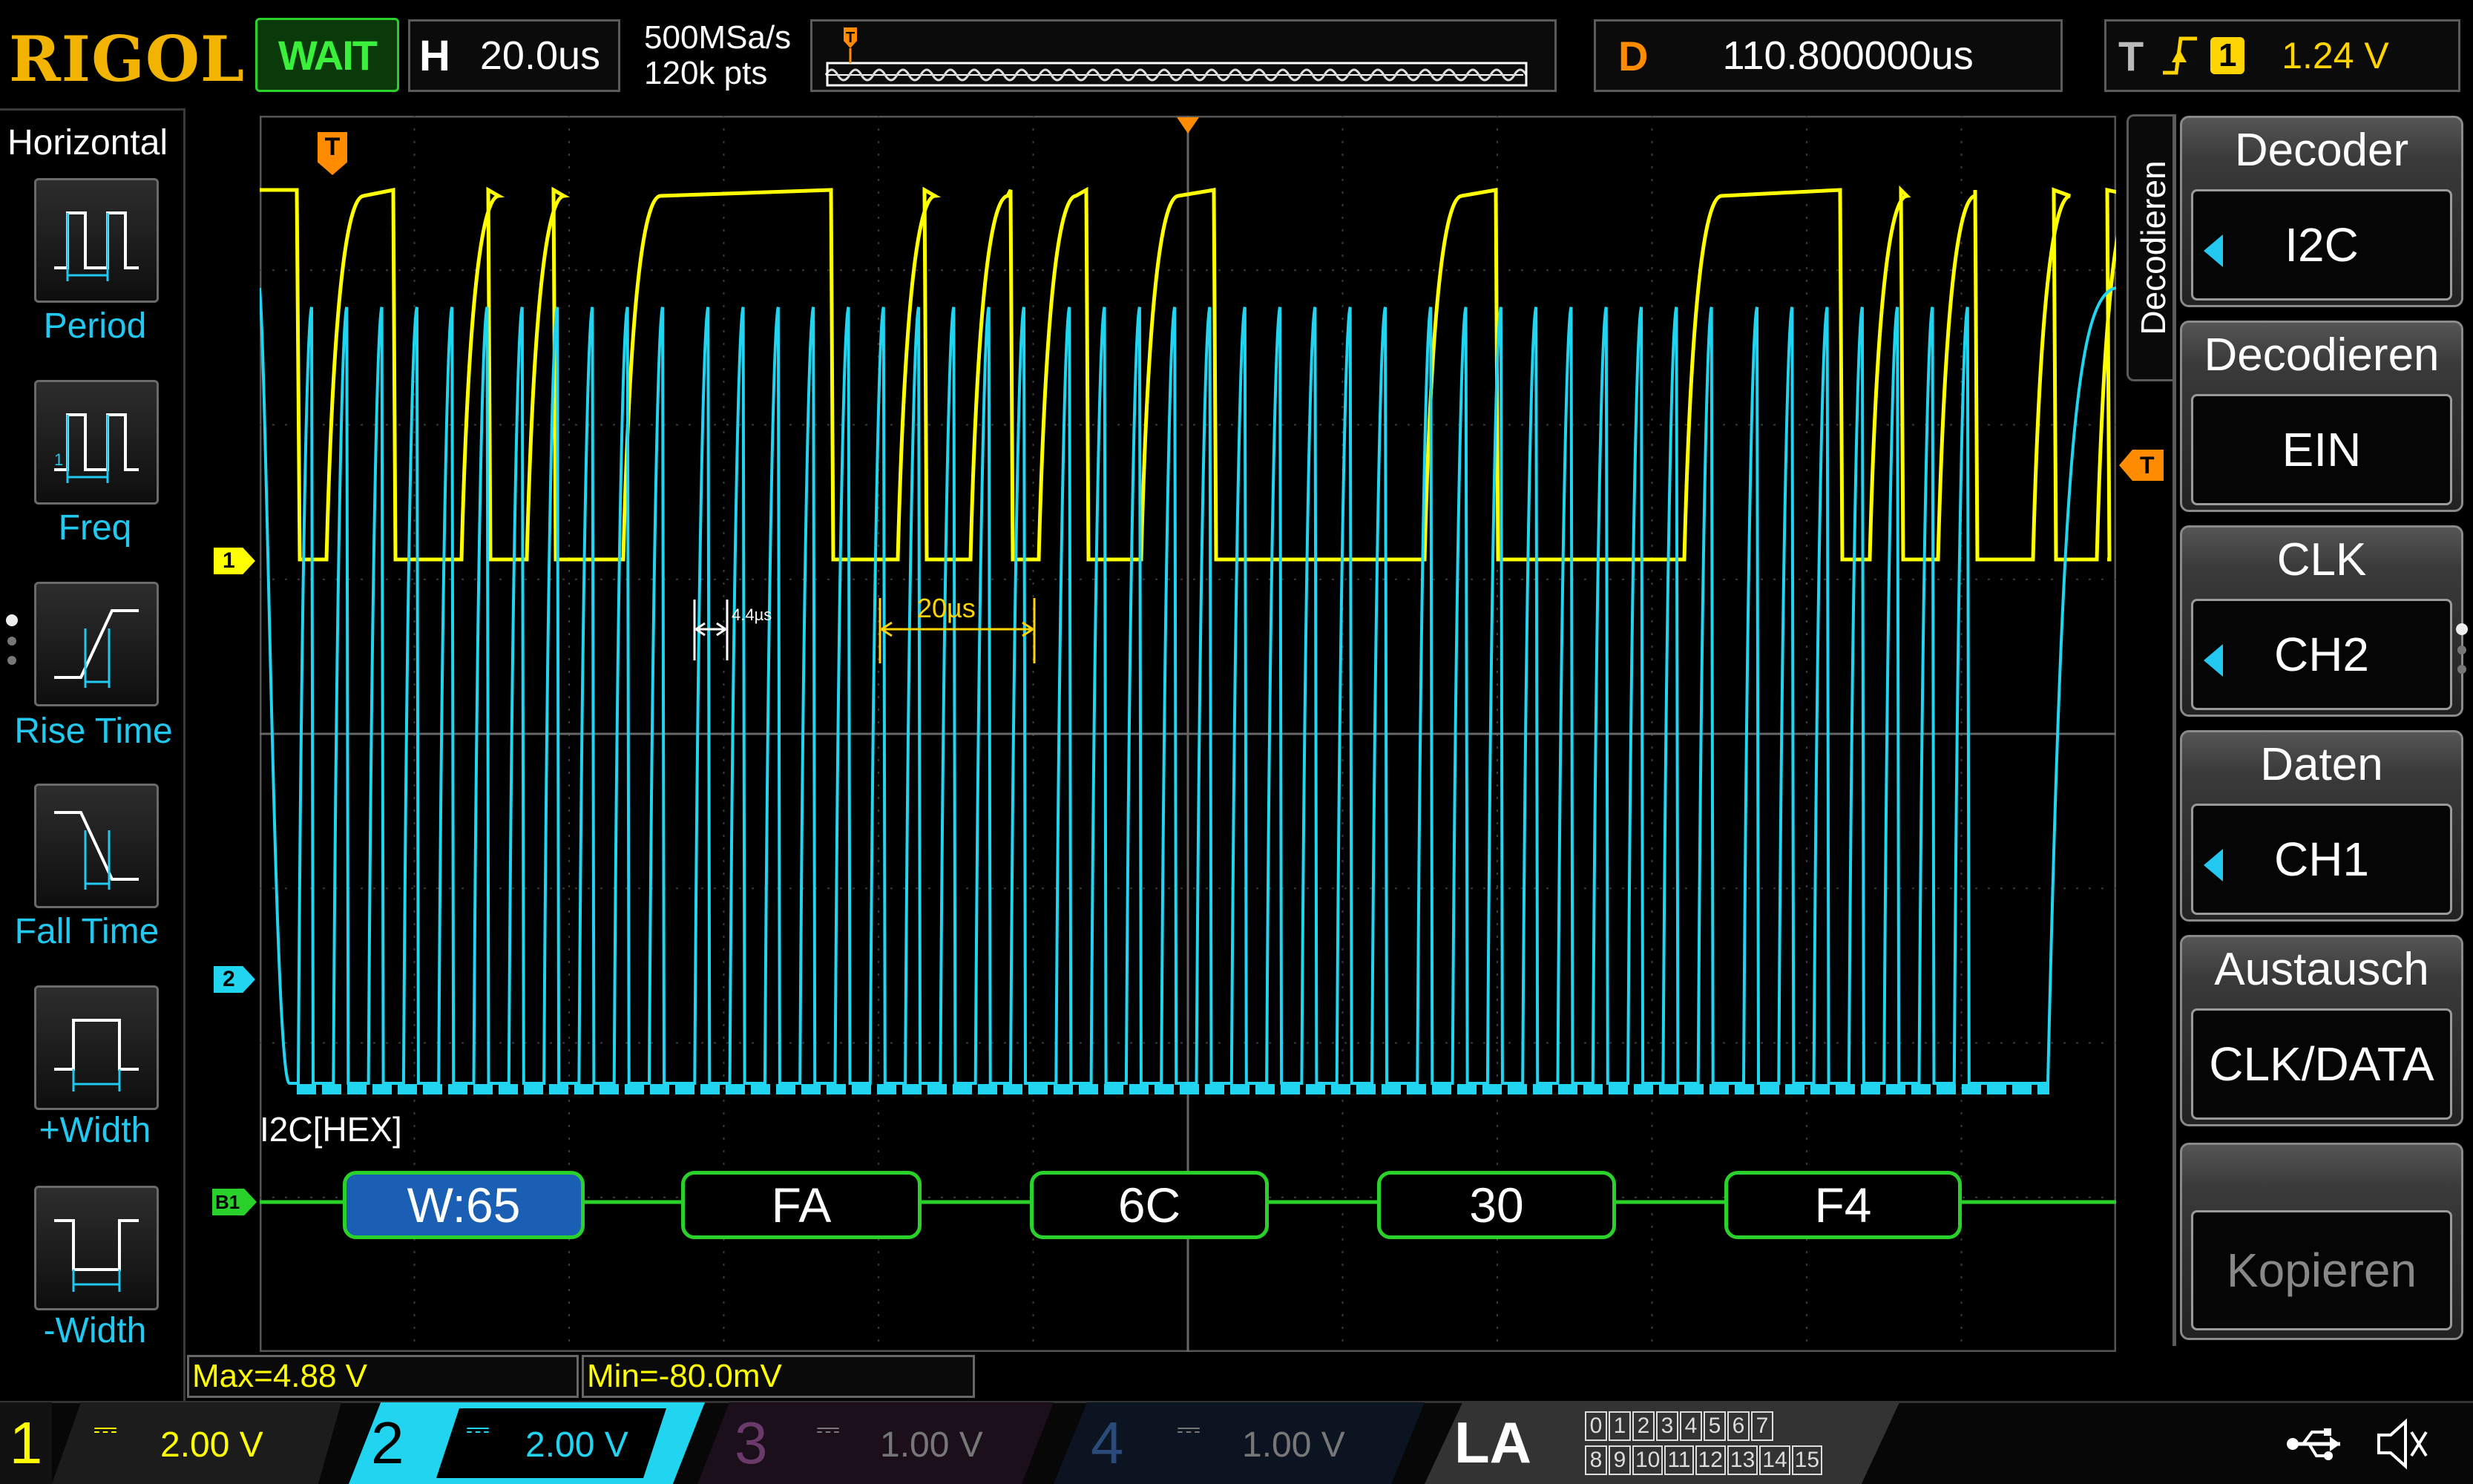 Image resolution: width=2473 pixels, height=1484 pixels. I want to click on period-icon, so click(96, 246).